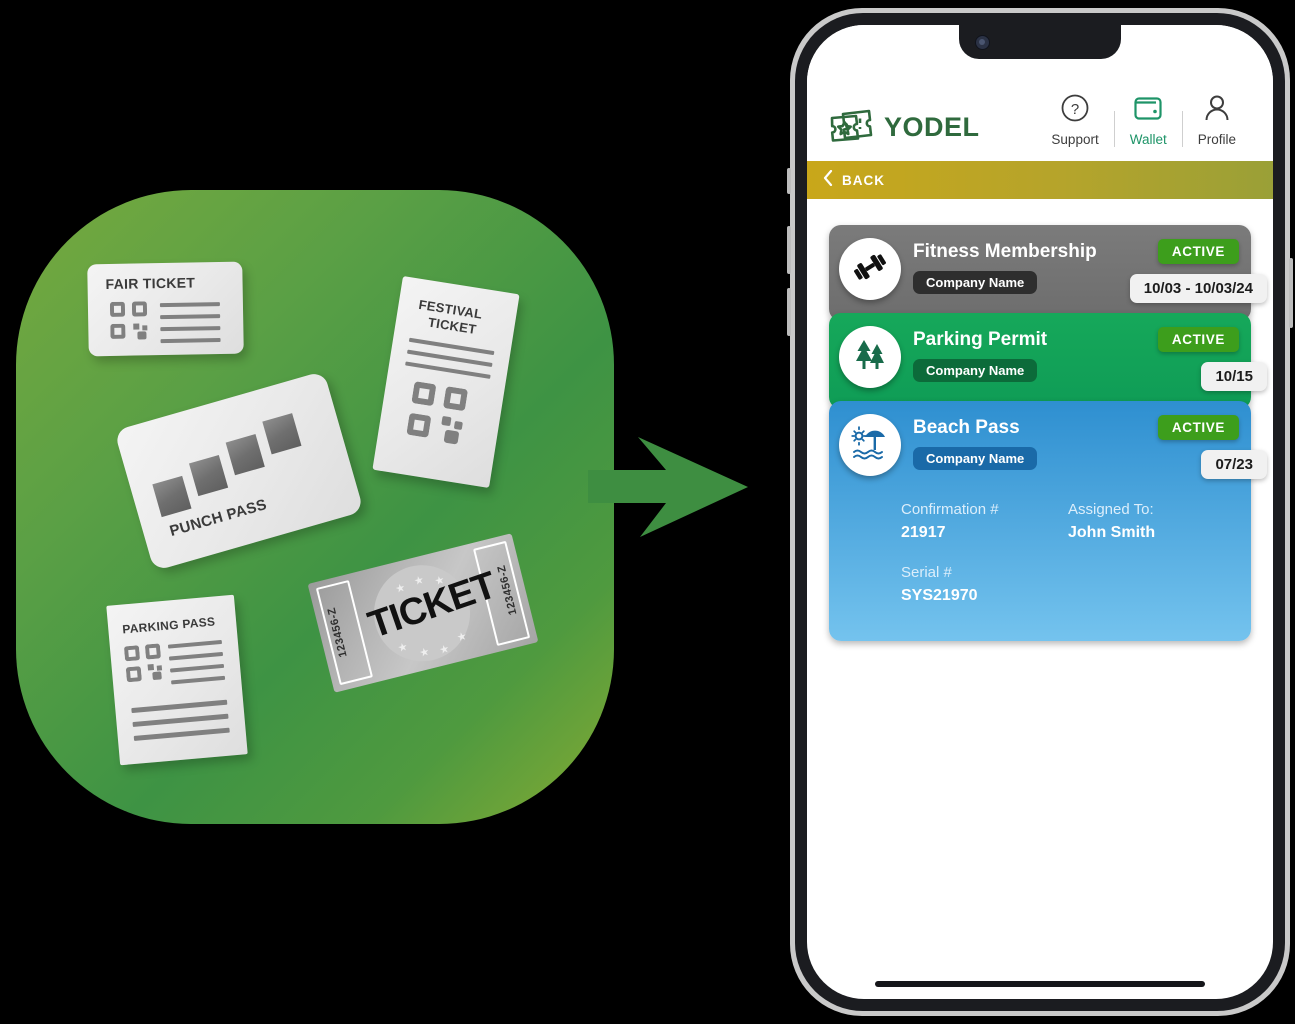  I want to click on person-icon, so click(1217, 110).